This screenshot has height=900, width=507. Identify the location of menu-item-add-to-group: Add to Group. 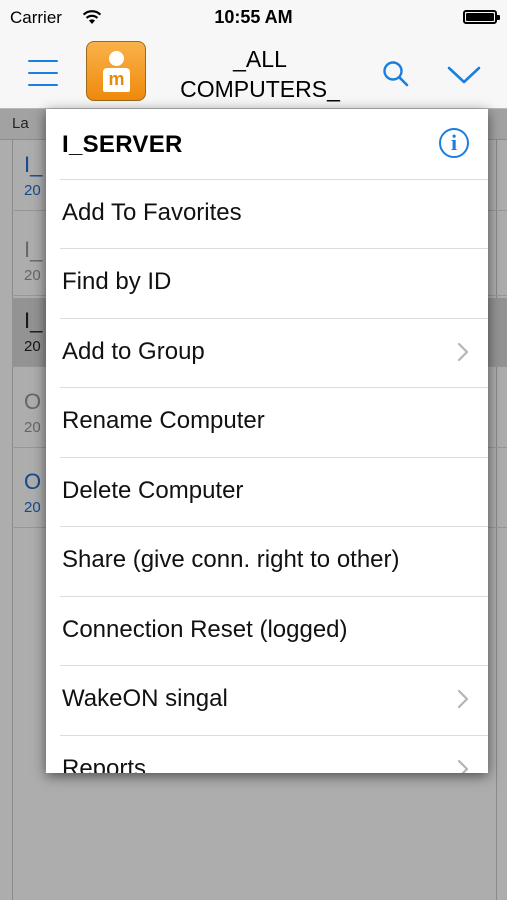
(267, 352).